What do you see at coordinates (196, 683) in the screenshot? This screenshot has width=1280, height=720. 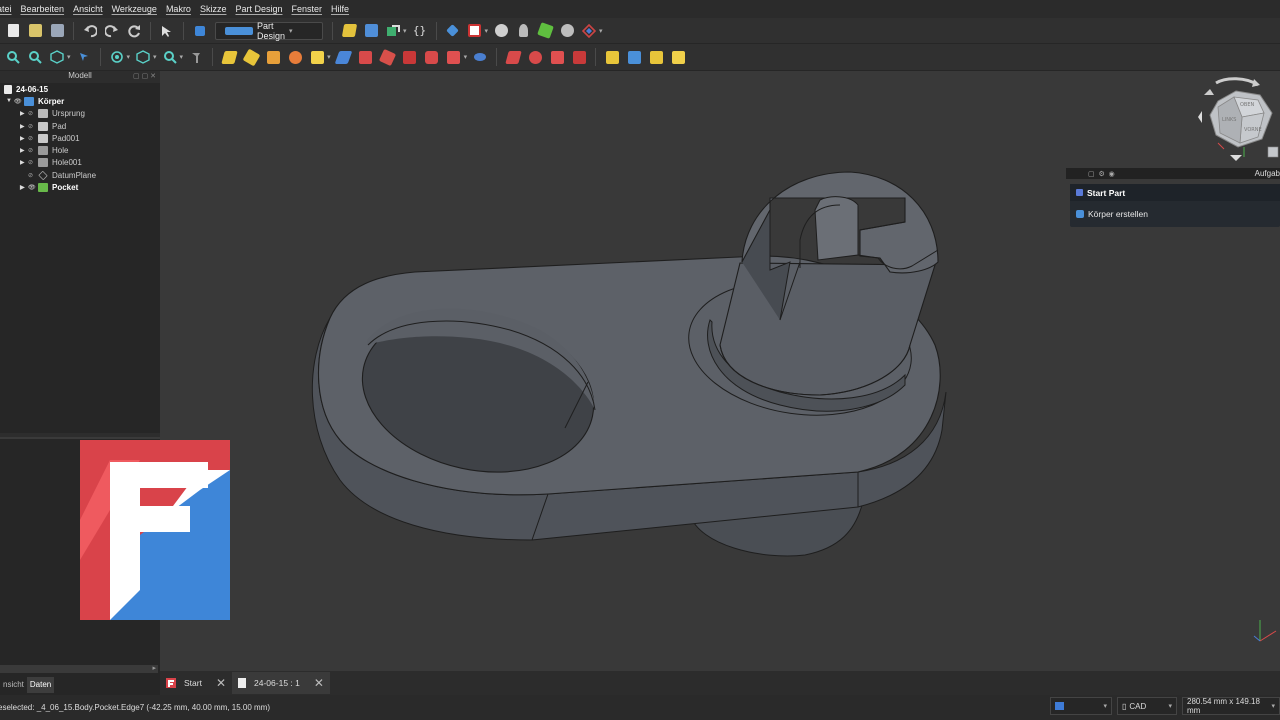 I see `tab-start: Start ✕` at bounding box center [196, 683].